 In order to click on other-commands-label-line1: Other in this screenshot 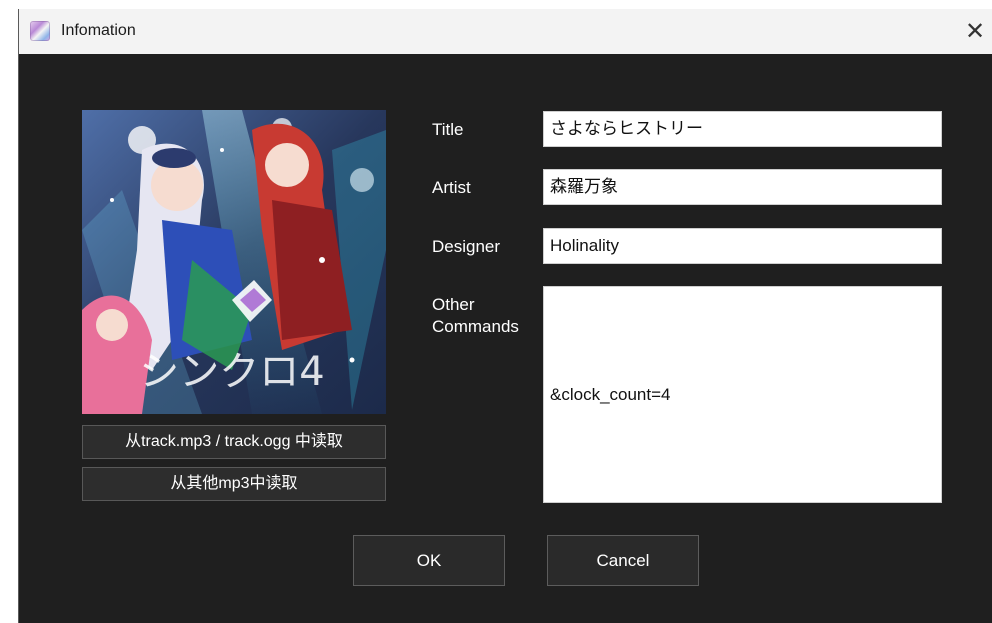, I will do `click(453, 304)`.